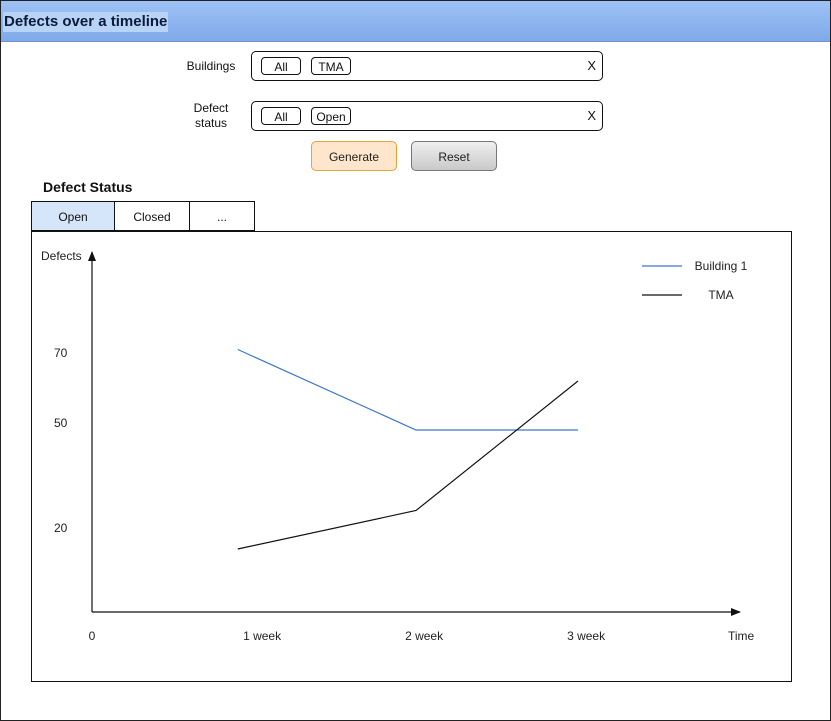 This screenshot has height=721, width=831. I want to click on reset-button: Reset, so click(454, 156).